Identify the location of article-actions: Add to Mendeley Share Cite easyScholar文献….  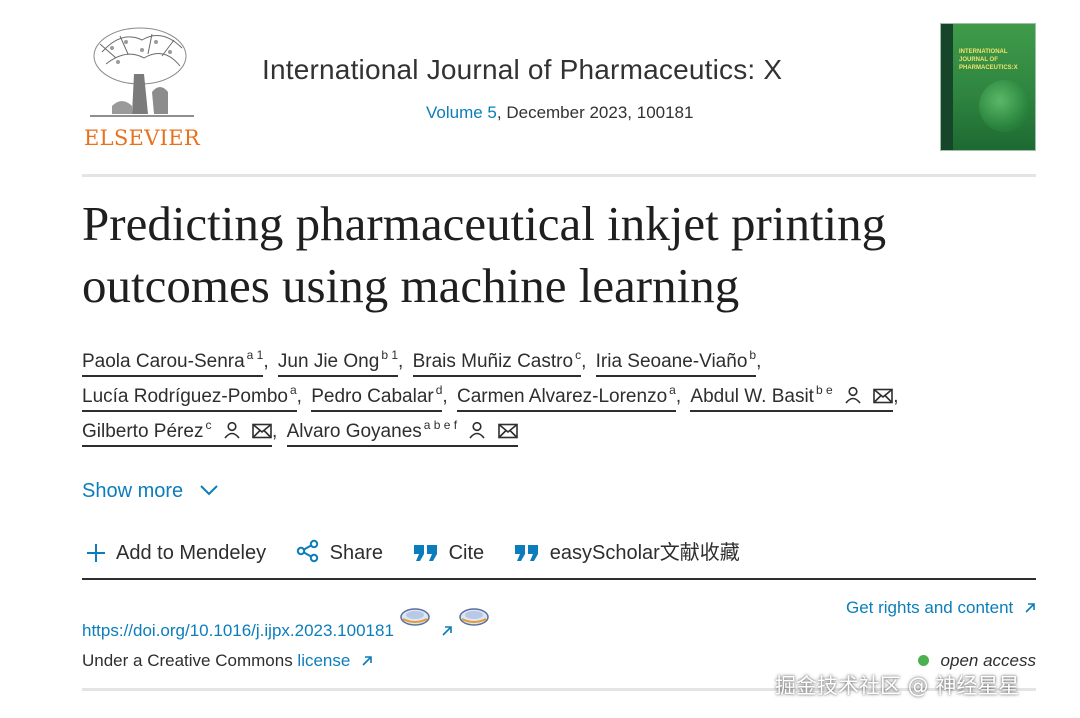
(425, 550).